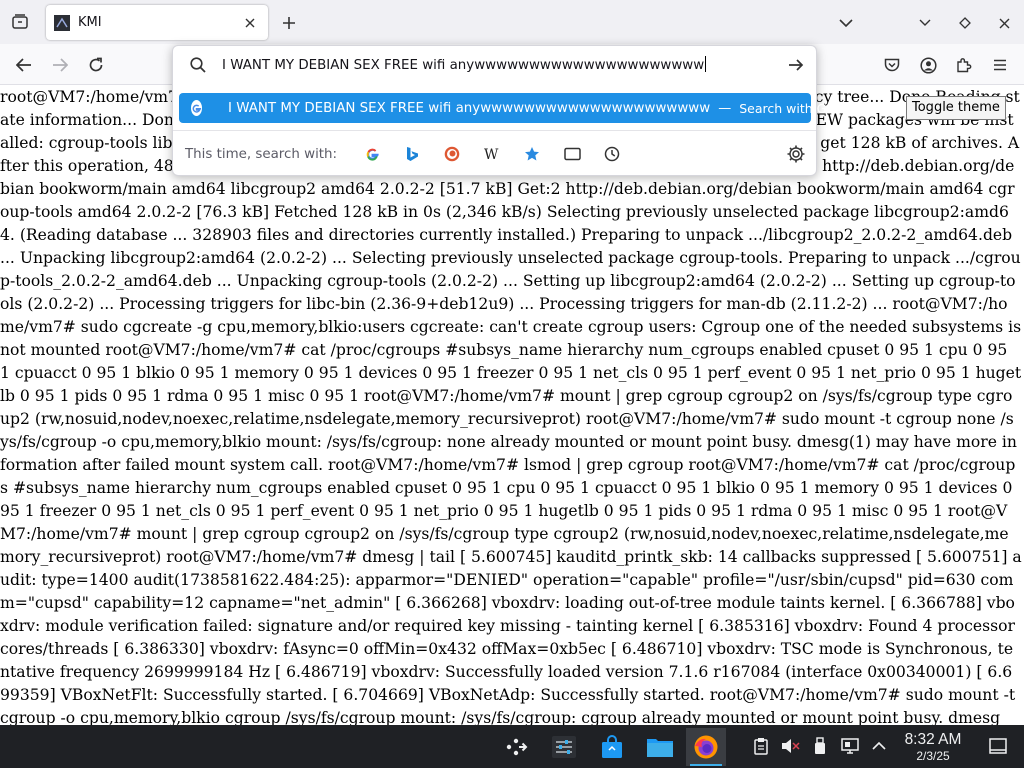 Image resolution: width=1024 pixels, height=768 pixels. I want to click on account-icon, so click(928, 65).